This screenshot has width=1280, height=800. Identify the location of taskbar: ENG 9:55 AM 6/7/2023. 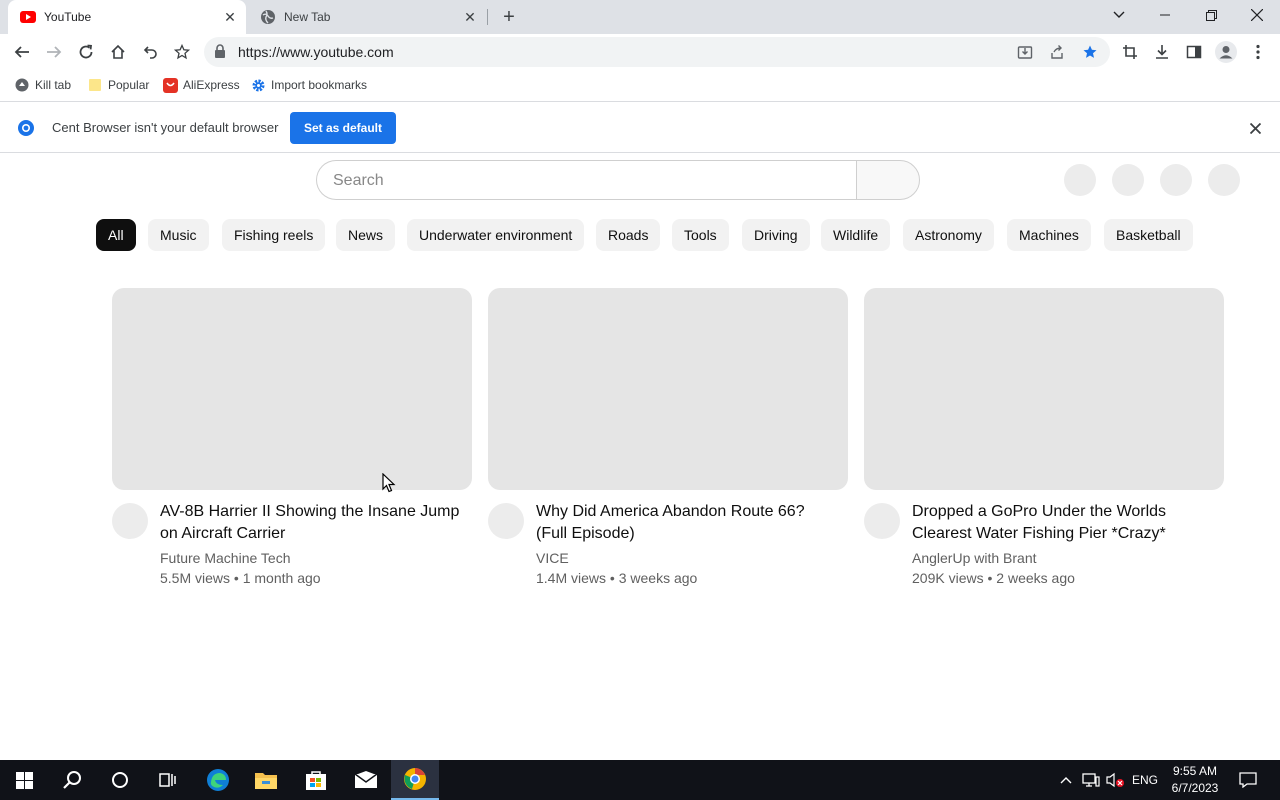
(640, 780).